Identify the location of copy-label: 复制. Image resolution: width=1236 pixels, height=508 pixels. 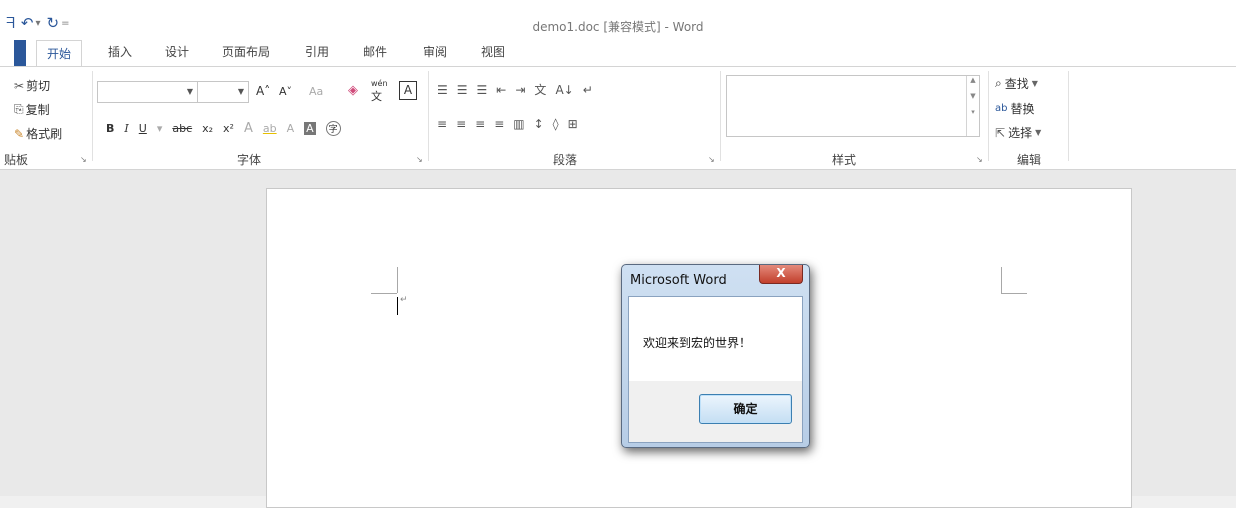
(37, 110).